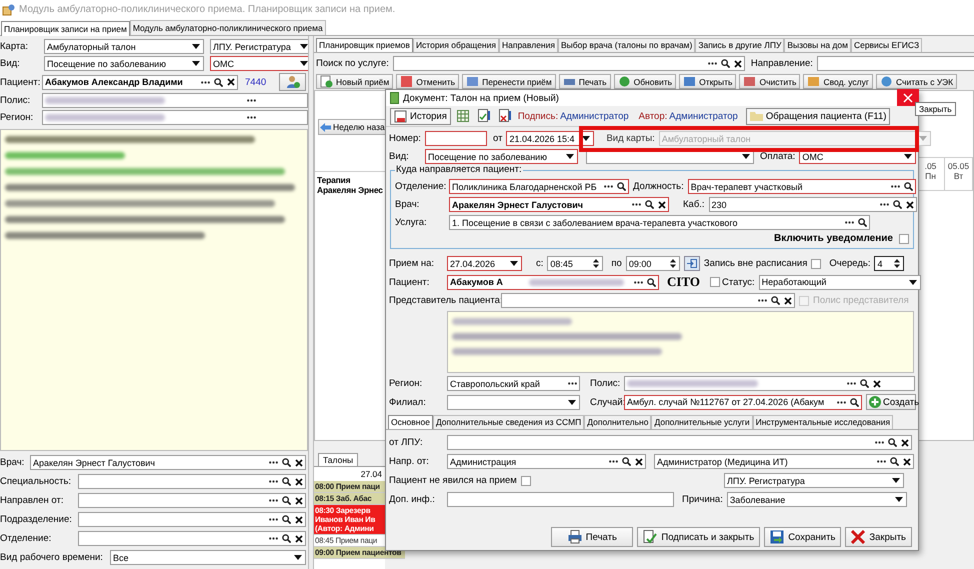  What do you see at coordinates (140, 82) in the screenshot?
I see `lookup-field: Абакумов Александр Владими` at bounding box center [140, 82].